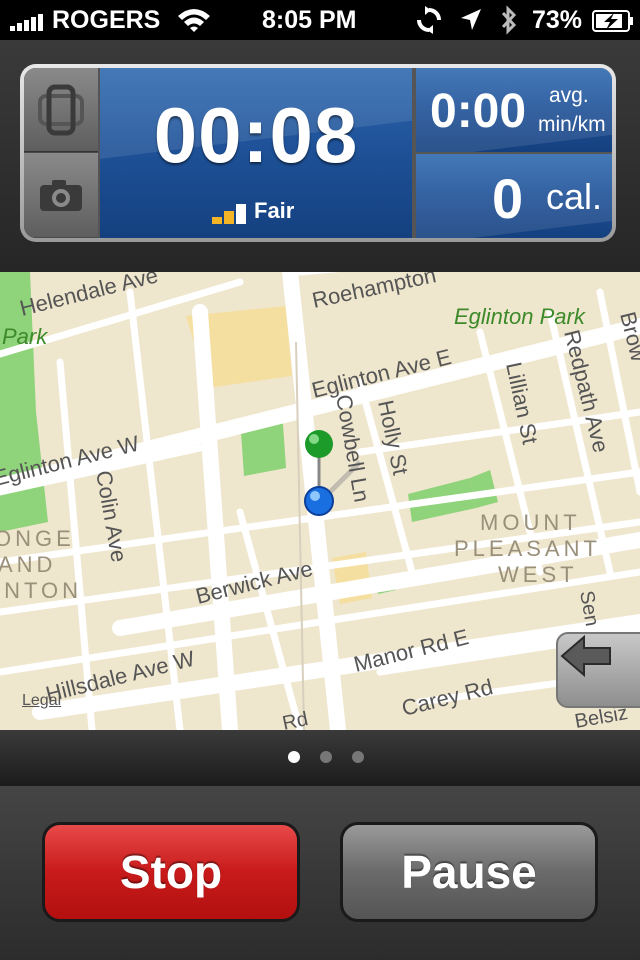 Image resolution: width=640 pixels, height=960 pixels. Describe the element at coordinates (572, 124) in the screenshot. I see `pace-unit-min-km: min/km` at that location.